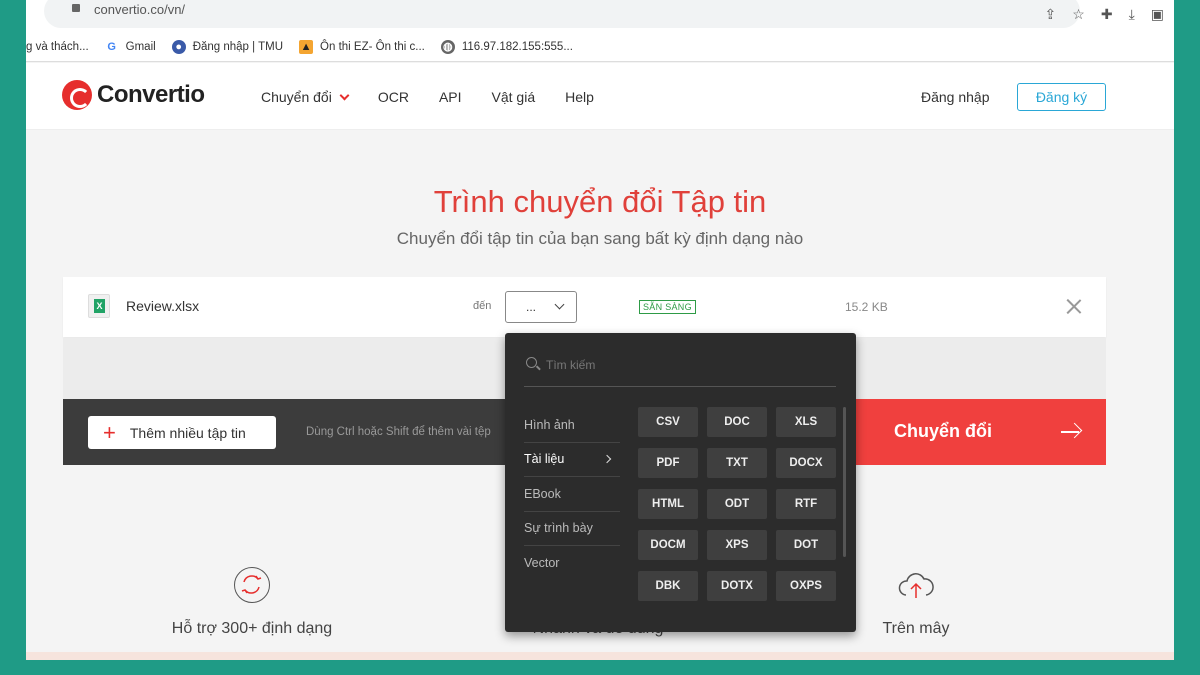 This screenshot has height=675, width=1200. Describe the element at coordinates (1071, 432) in the screenshot. I see `arrow-right-icon` at that location.